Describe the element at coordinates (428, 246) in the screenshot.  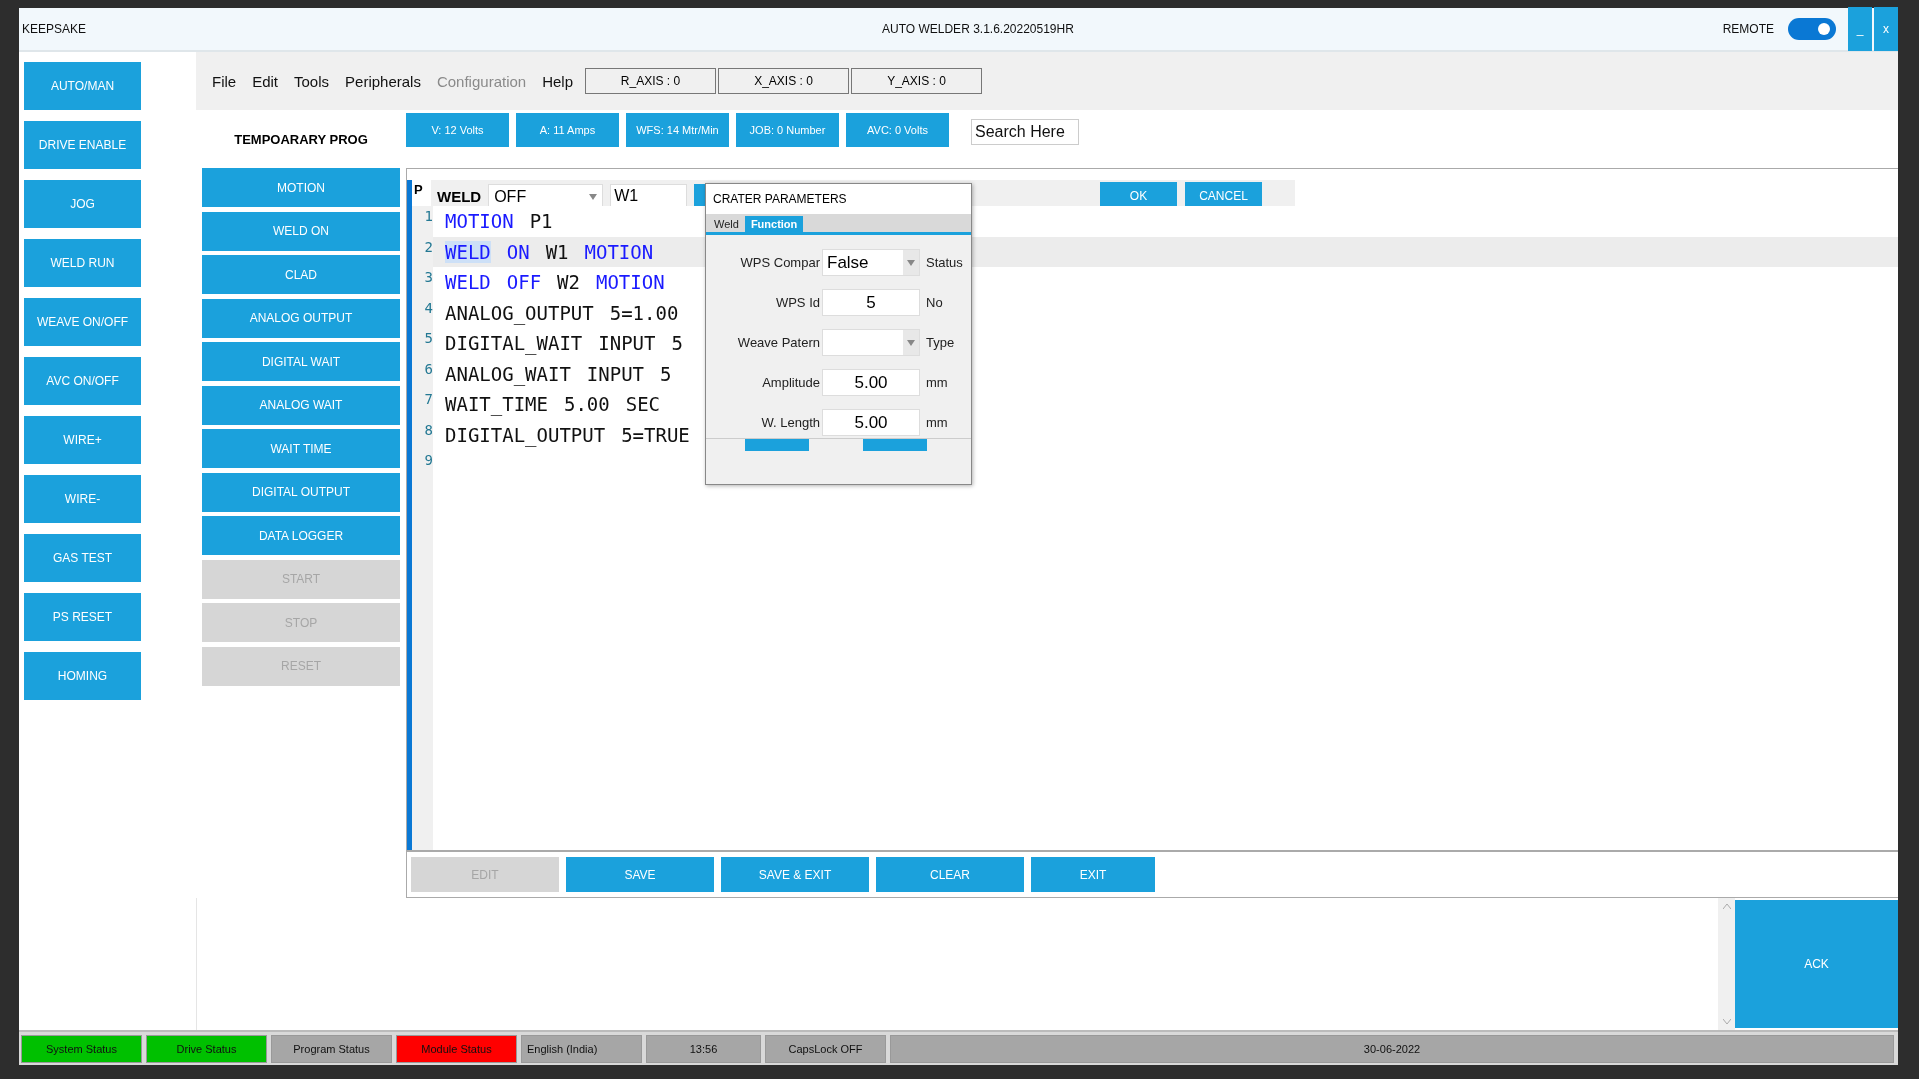
I see `line-number: 2` at that location.